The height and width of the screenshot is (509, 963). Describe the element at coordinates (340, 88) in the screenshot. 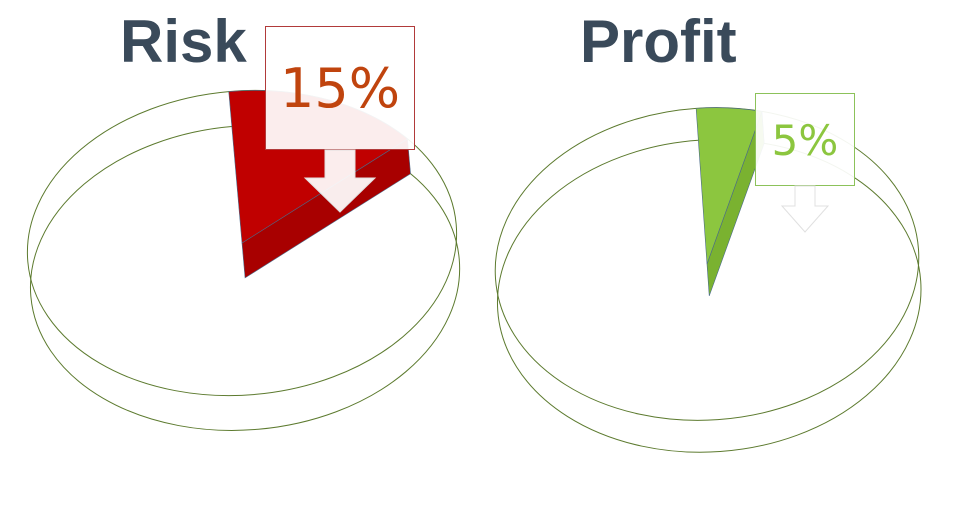

I see `data-label-risk: 15%` at that location.